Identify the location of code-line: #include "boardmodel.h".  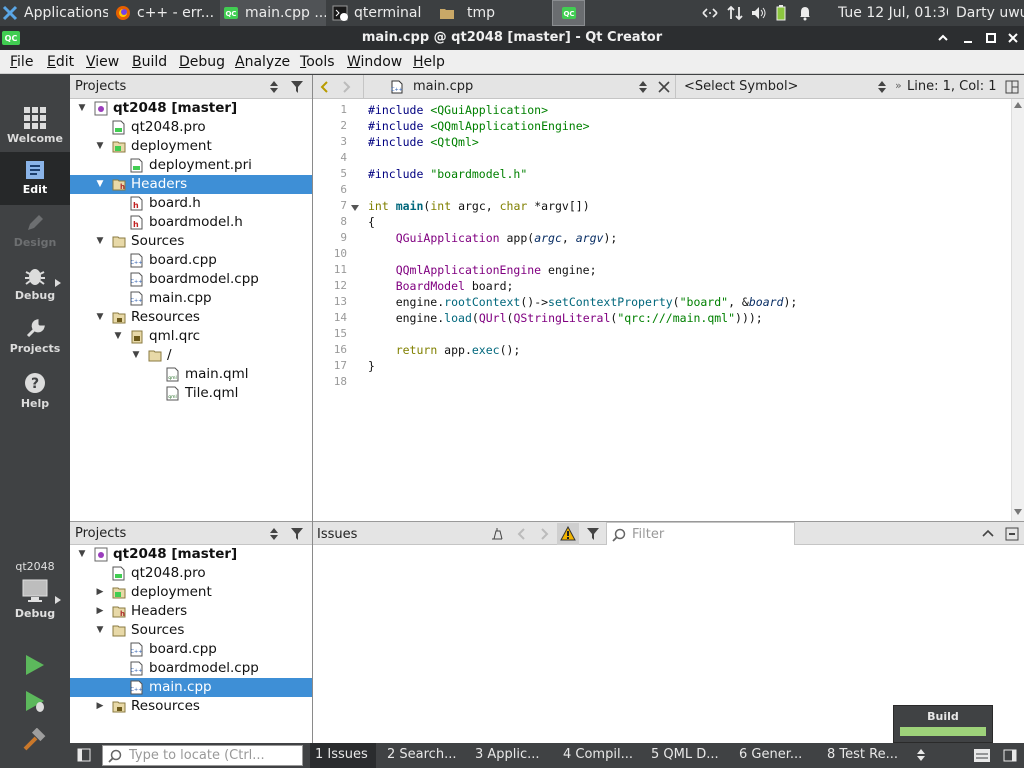
(447, 174).